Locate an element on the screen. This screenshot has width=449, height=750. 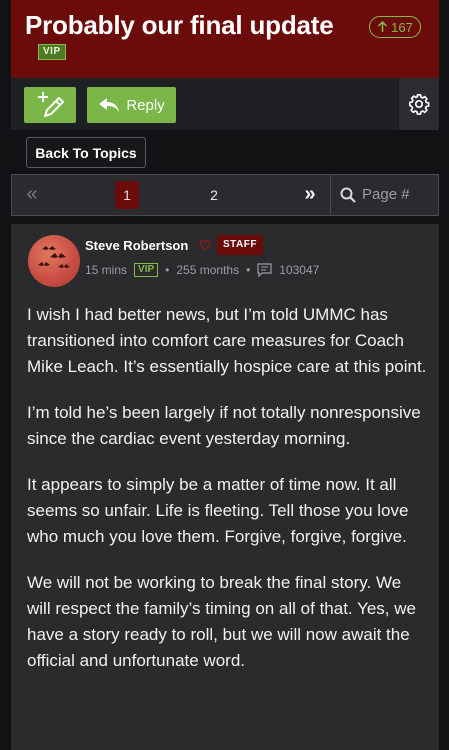
vip-badge: VIP is located at coordinates (52, 52).